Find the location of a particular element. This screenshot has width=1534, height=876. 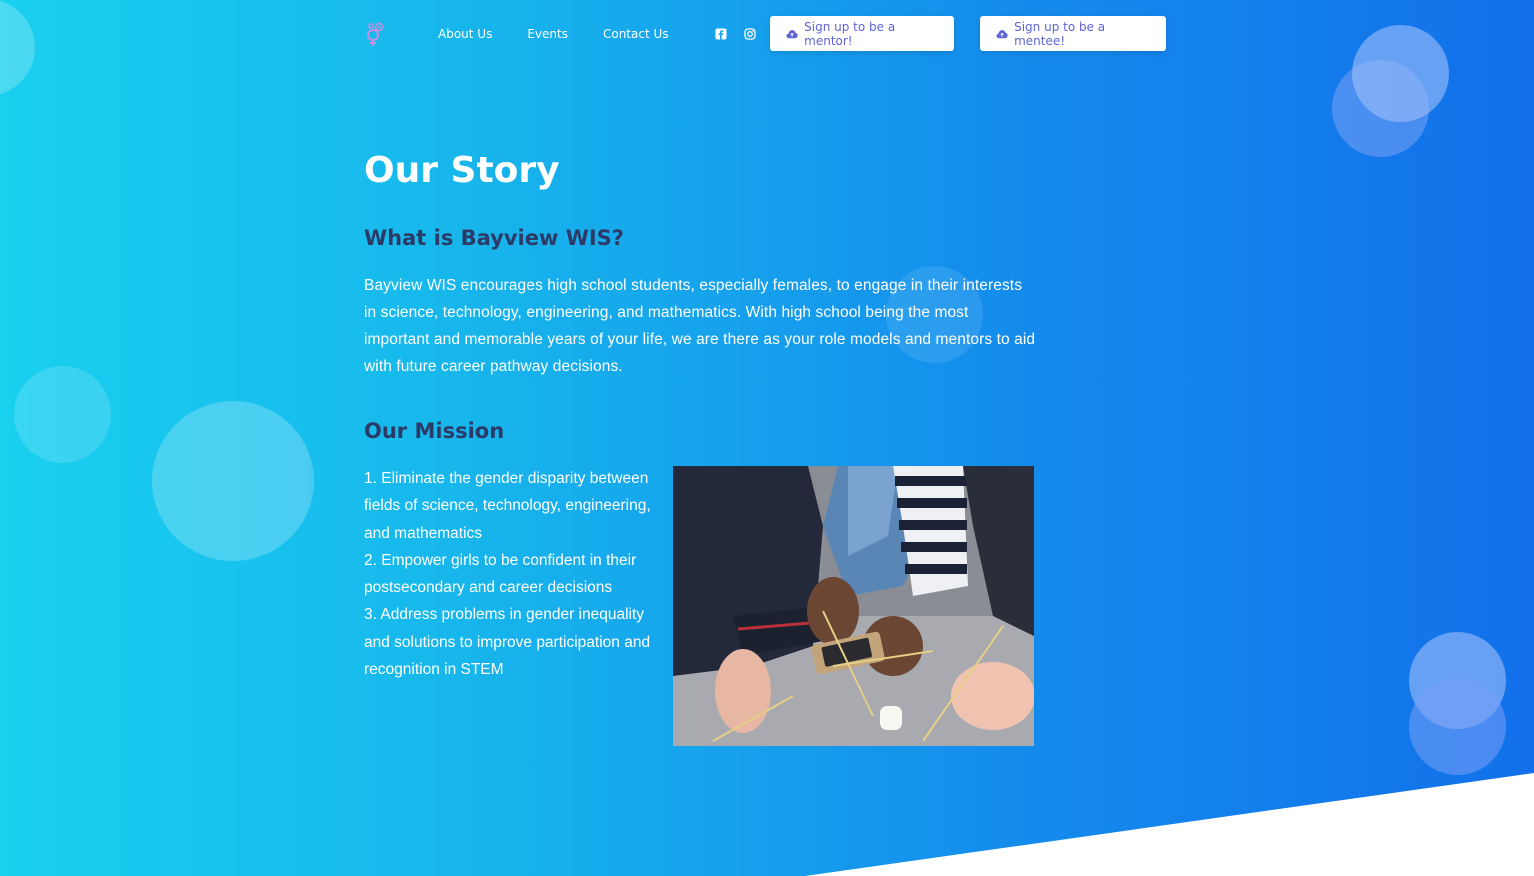

mentee-signup-label: Sign up to be a mentee! is located at coordinates (1060, 33).